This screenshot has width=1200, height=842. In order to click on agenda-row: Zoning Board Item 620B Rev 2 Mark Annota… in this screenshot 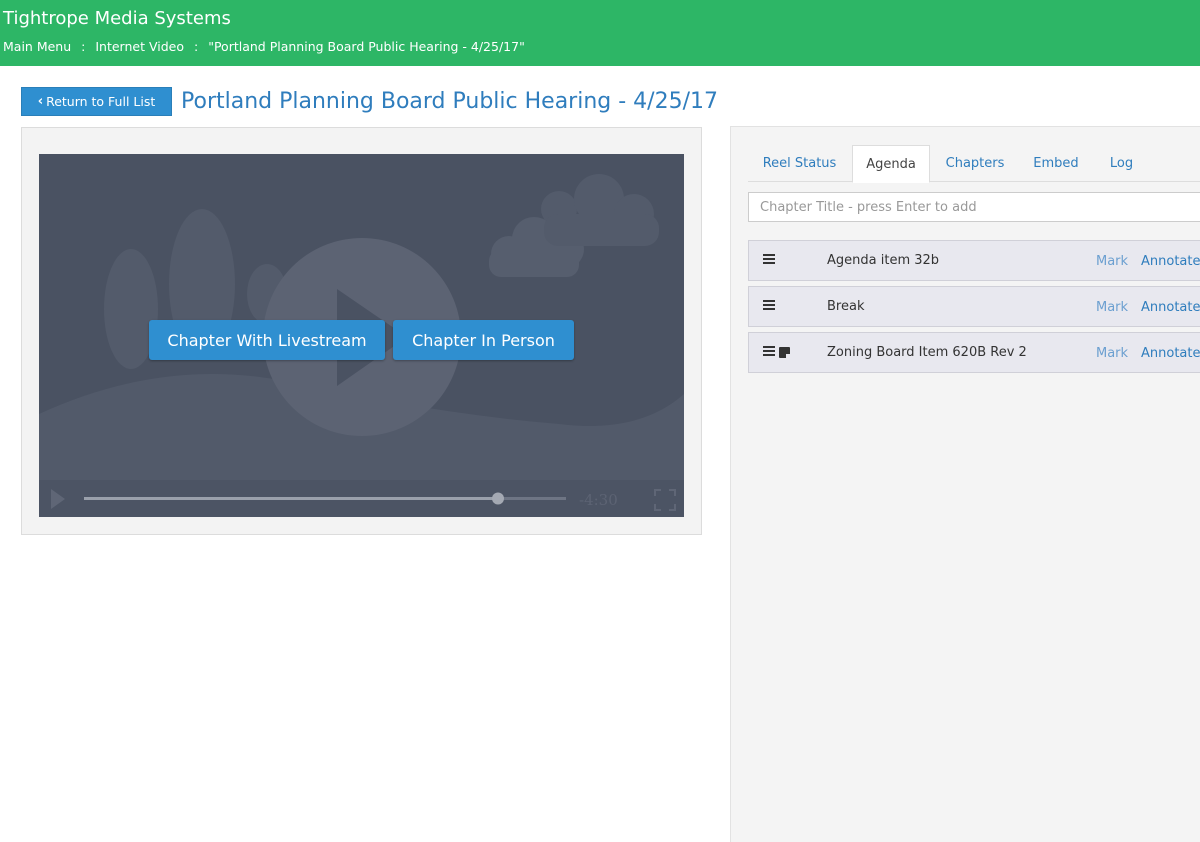, I will do `click(974, 352)`.